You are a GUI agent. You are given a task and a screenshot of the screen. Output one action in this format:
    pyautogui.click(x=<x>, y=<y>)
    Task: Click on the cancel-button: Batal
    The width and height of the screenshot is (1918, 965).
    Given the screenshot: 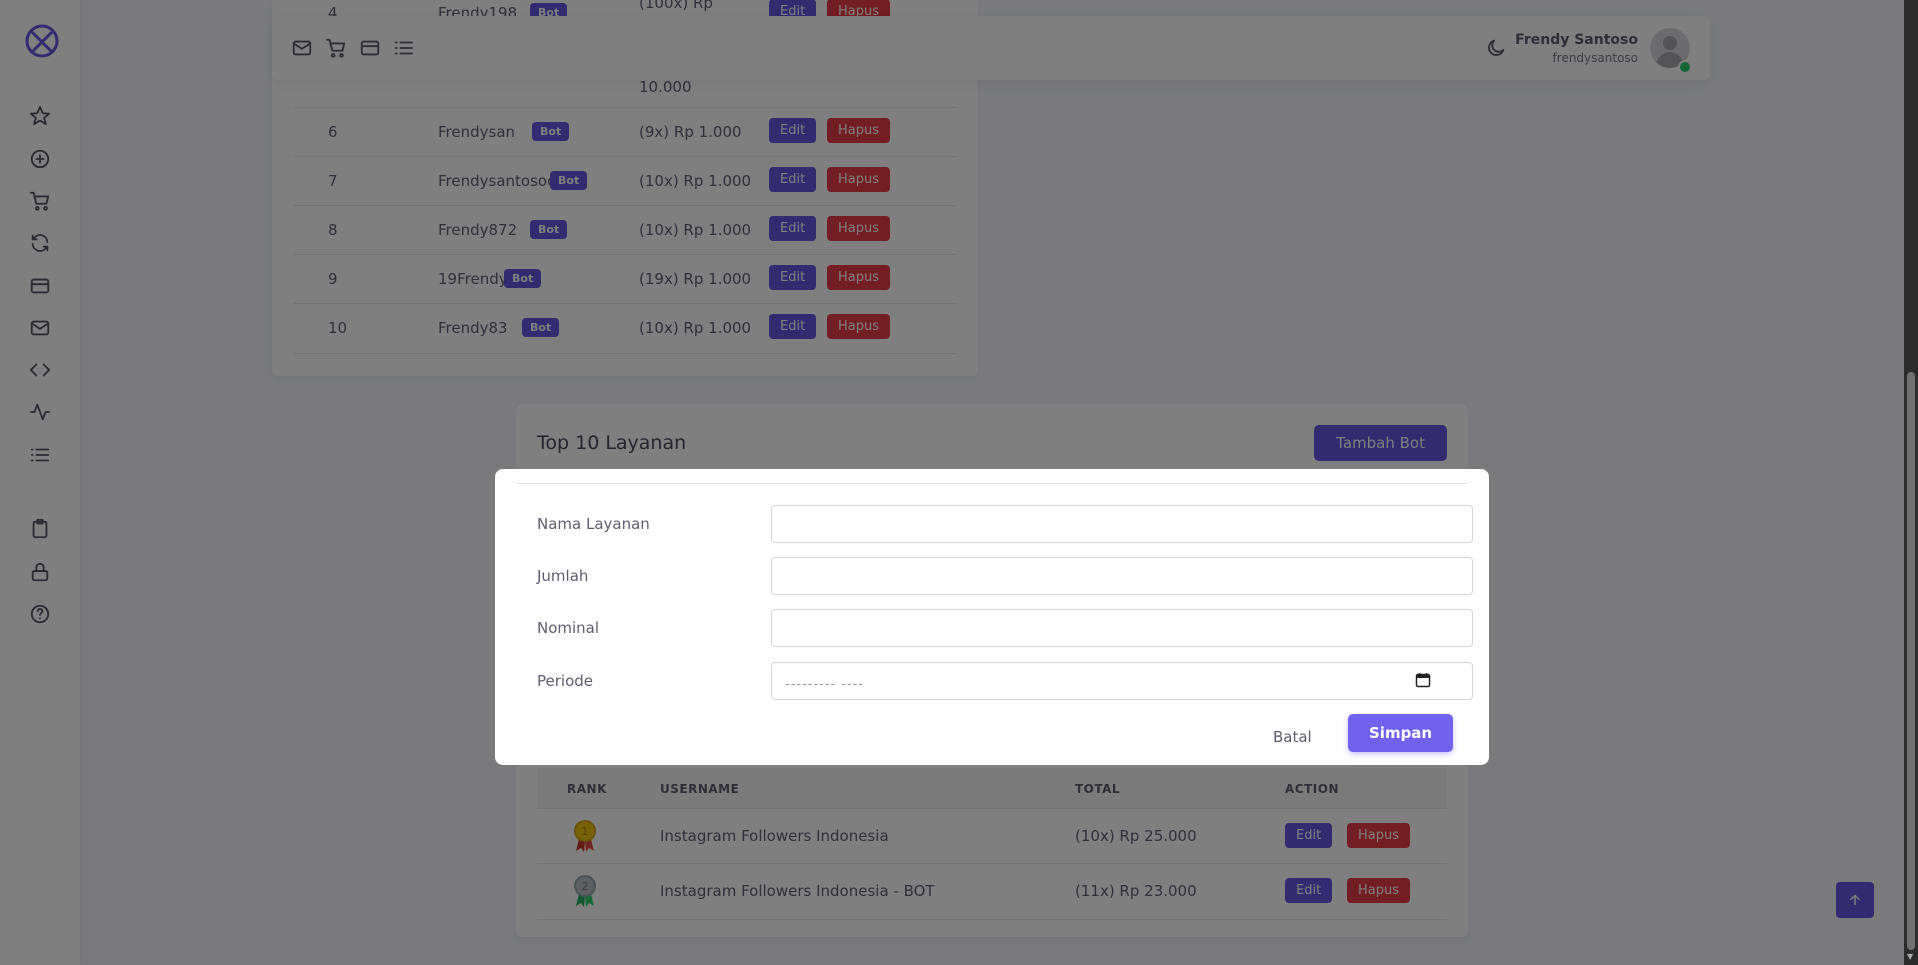 What is the action you would take?
    pyautogui.click(x=1292, y=737)
    